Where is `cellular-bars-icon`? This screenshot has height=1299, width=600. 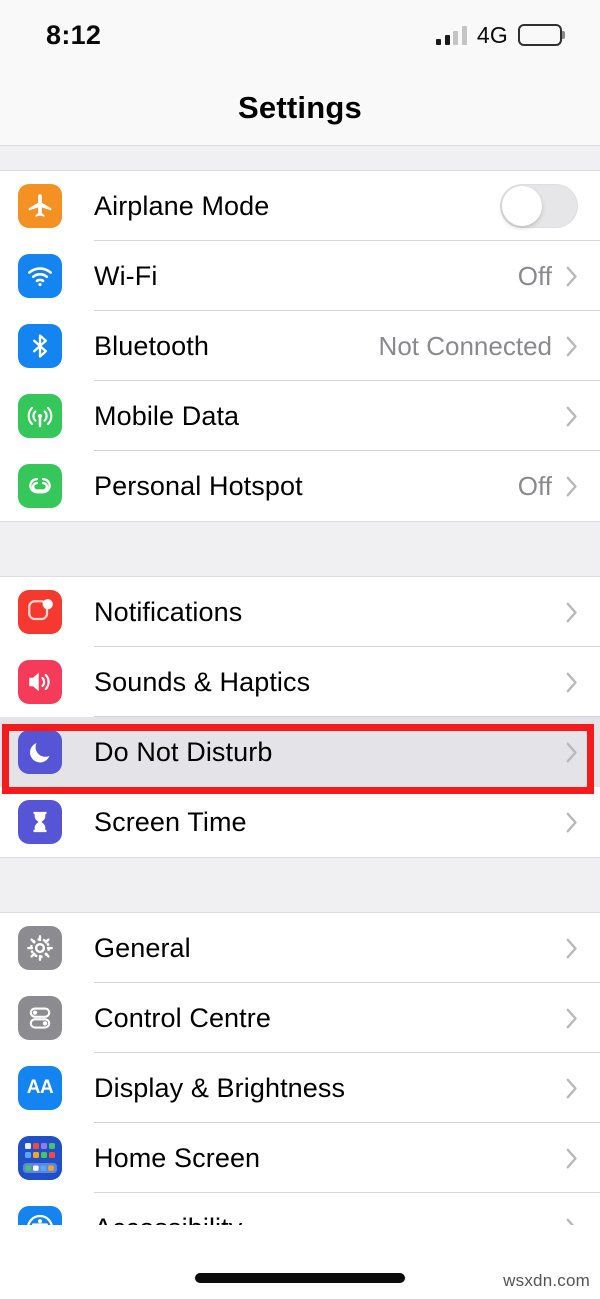 cellular-bars-icon is located at coordinates (451, 35).